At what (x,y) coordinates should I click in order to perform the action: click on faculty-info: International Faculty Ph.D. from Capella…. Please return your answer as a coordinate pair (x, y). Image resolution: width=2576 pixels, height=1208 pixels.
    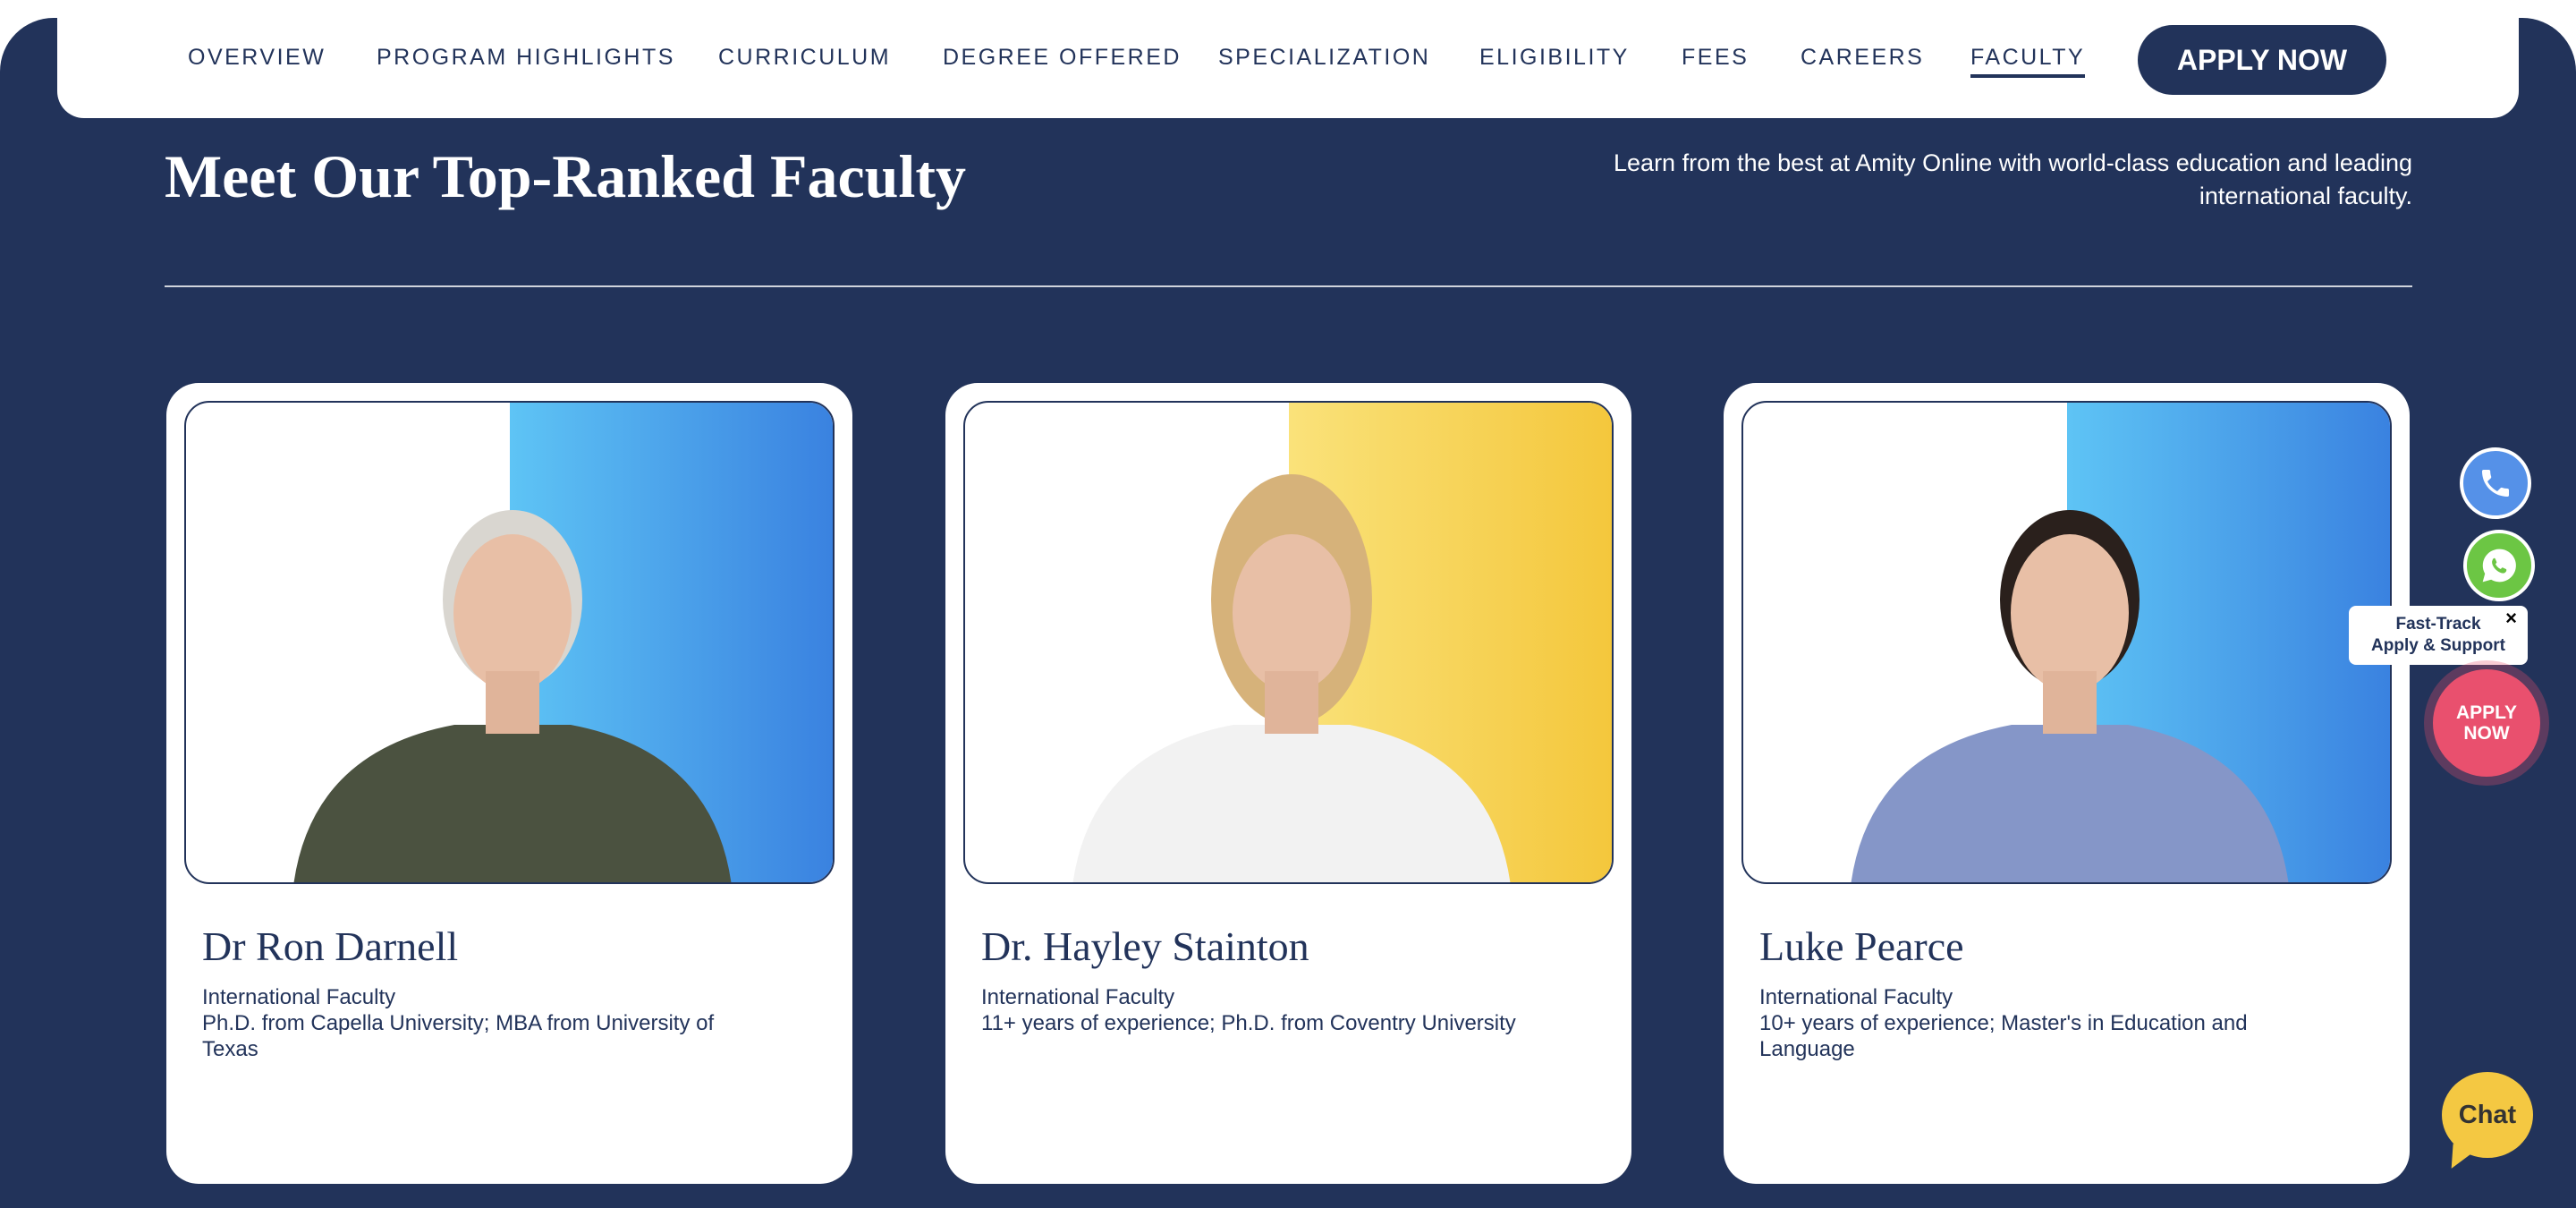
    Looking at the image, I should click on (488, 1023).